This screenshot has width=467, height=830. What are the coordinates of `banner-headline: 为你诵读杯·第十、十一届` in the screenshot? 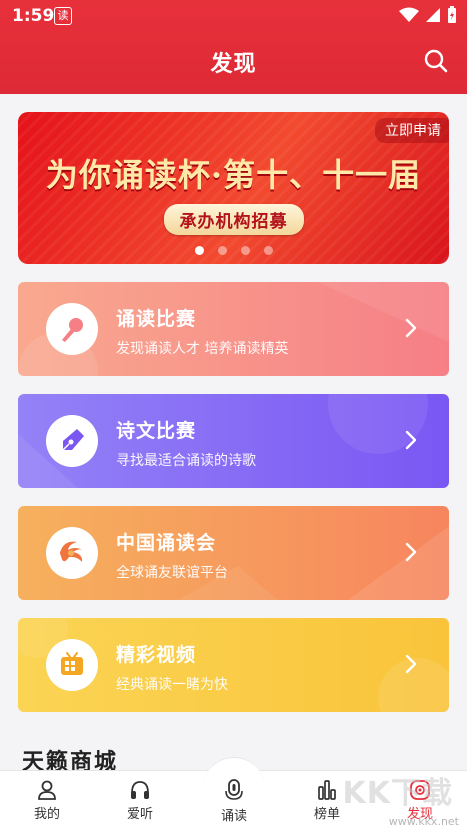 It's located at (233, 175).